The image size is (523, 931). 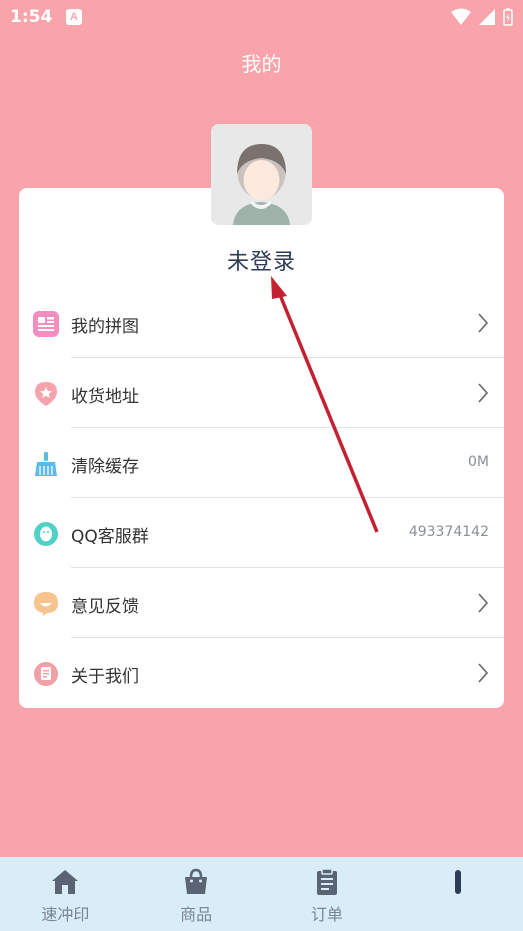 I want to click on avatar, so click(x=261, y=174).